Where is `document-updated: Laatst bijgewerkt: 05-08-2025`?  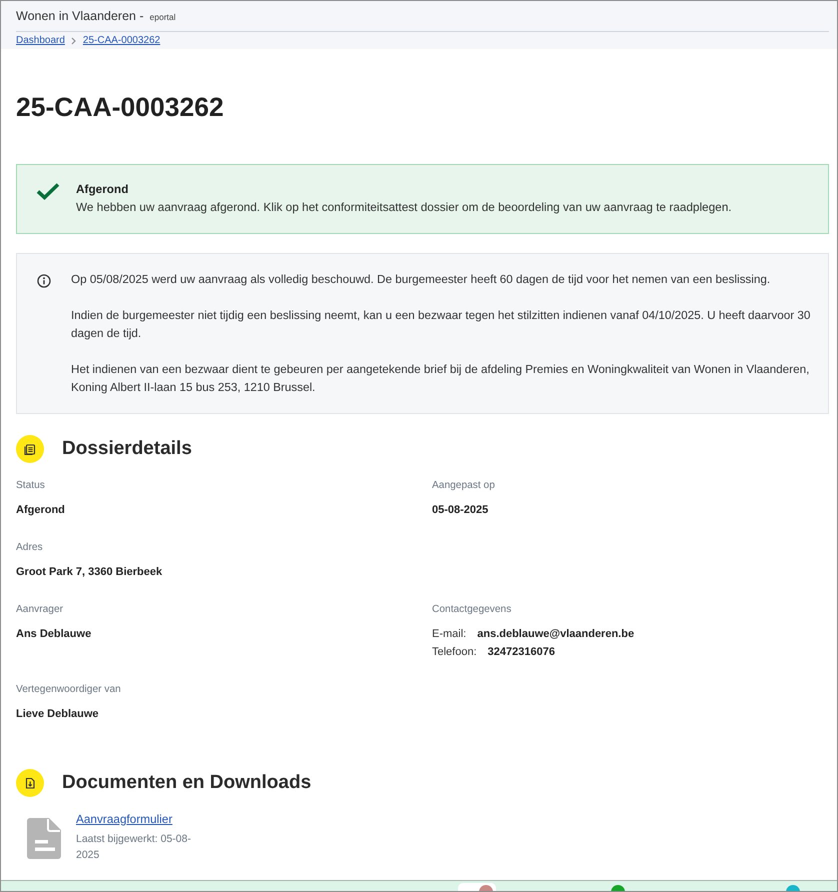
document-updated: Laatst bijgewerkt: 05-08-2025 is located at coordinates (134, 847).